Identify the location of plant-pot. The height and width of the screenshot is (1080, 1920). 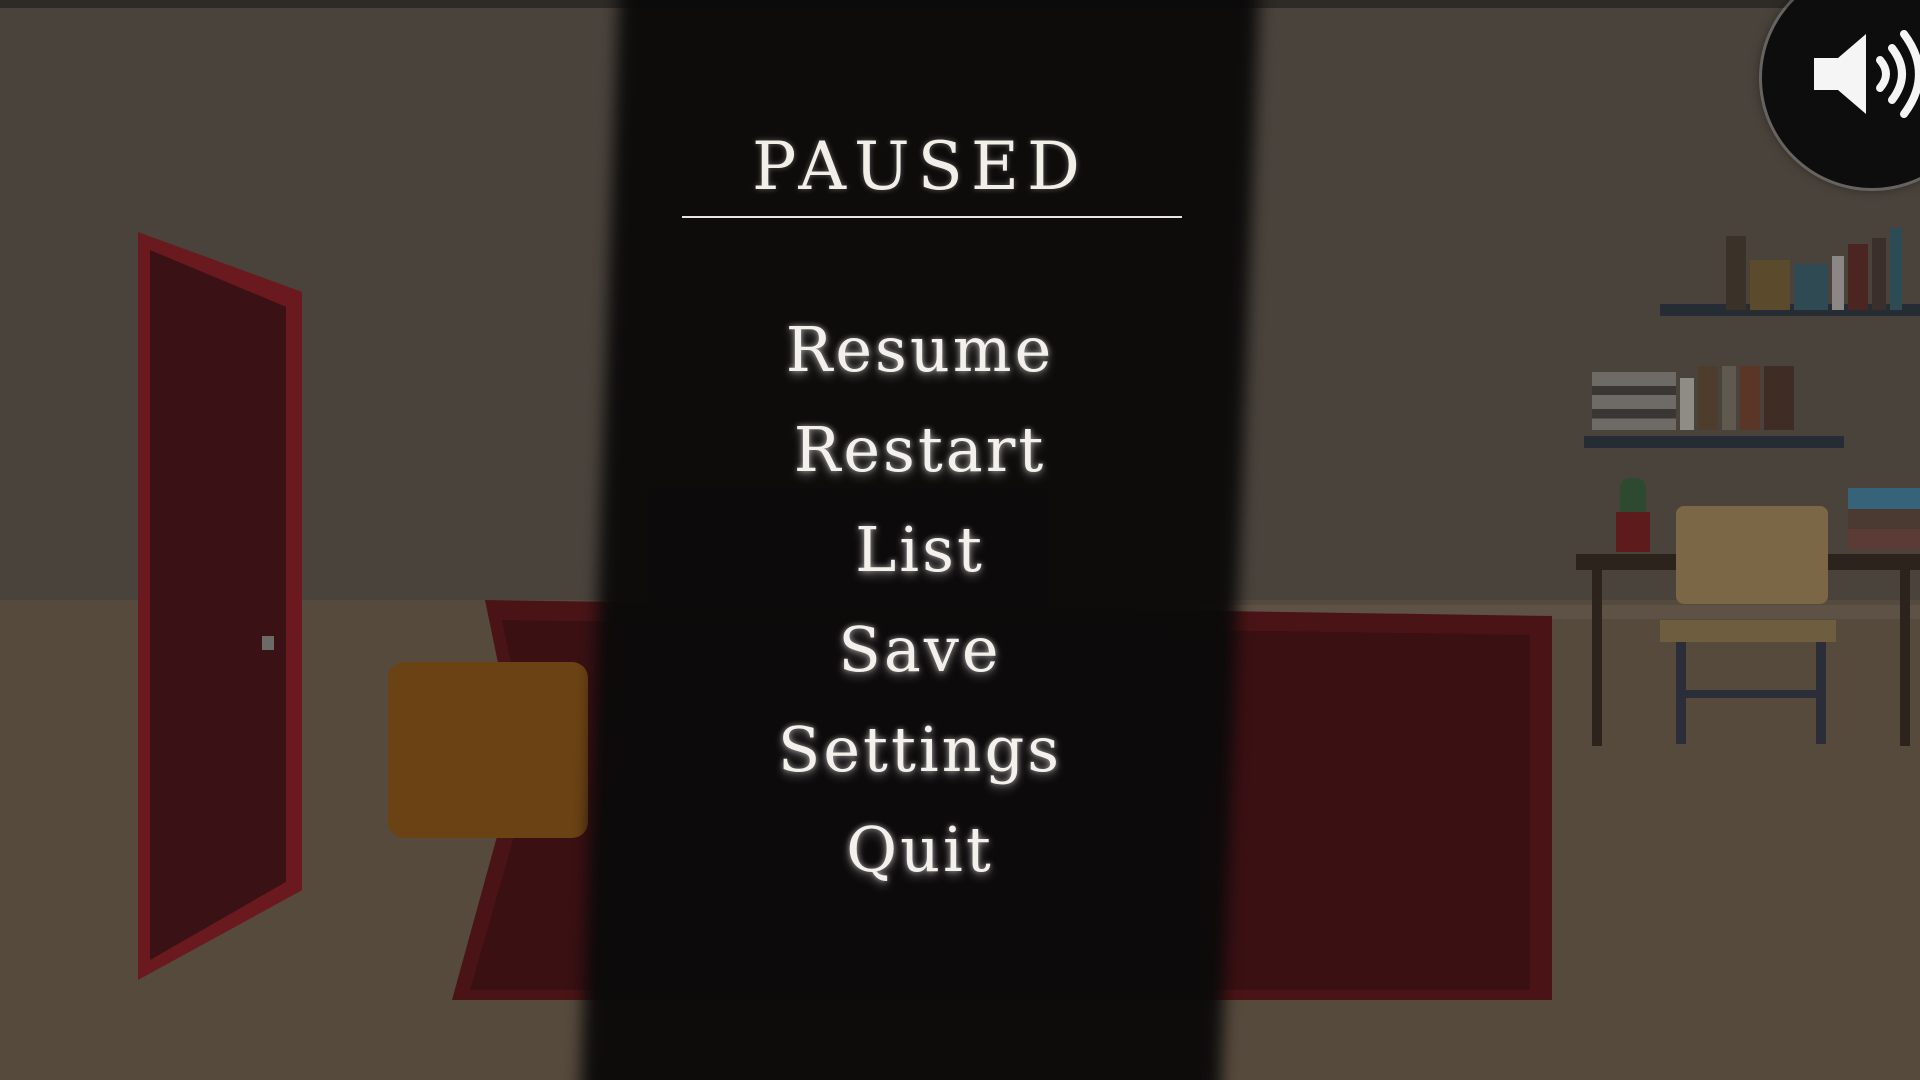
(1633, 532).